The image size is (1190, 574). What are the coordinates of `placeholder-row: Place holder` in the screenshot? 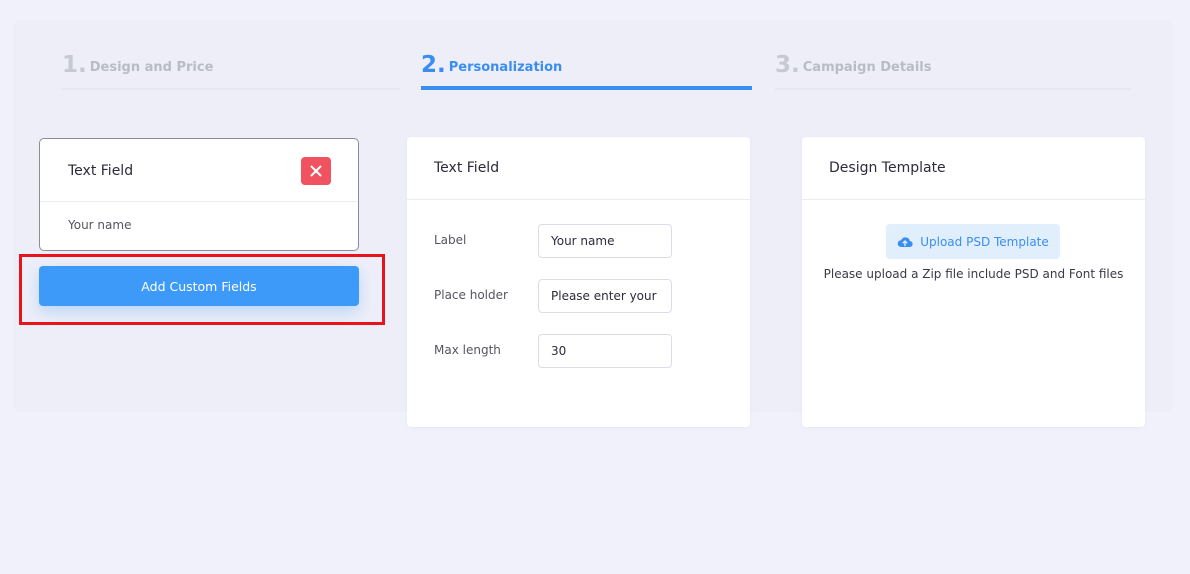 It's located at (579, 296).